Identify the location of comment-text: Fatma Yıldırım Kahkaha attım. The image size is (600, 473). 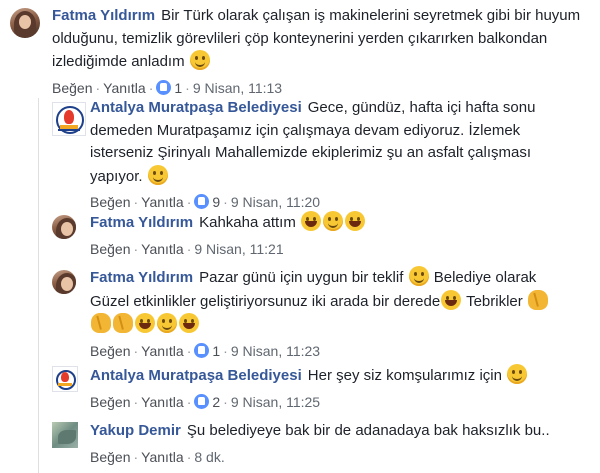
(320, 223).